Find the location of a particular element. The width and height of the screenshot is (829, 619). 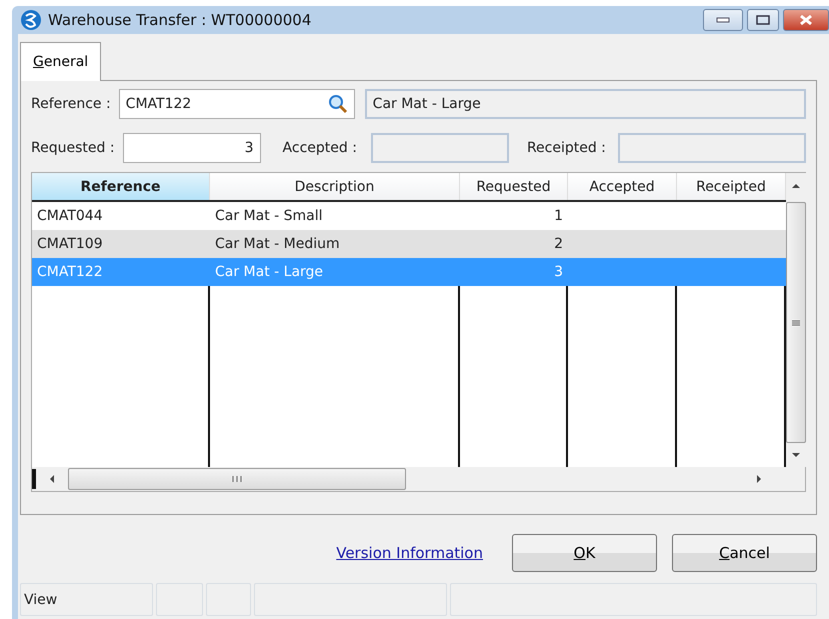

table-cell-text: 2 is located at coordinates (558, 244).